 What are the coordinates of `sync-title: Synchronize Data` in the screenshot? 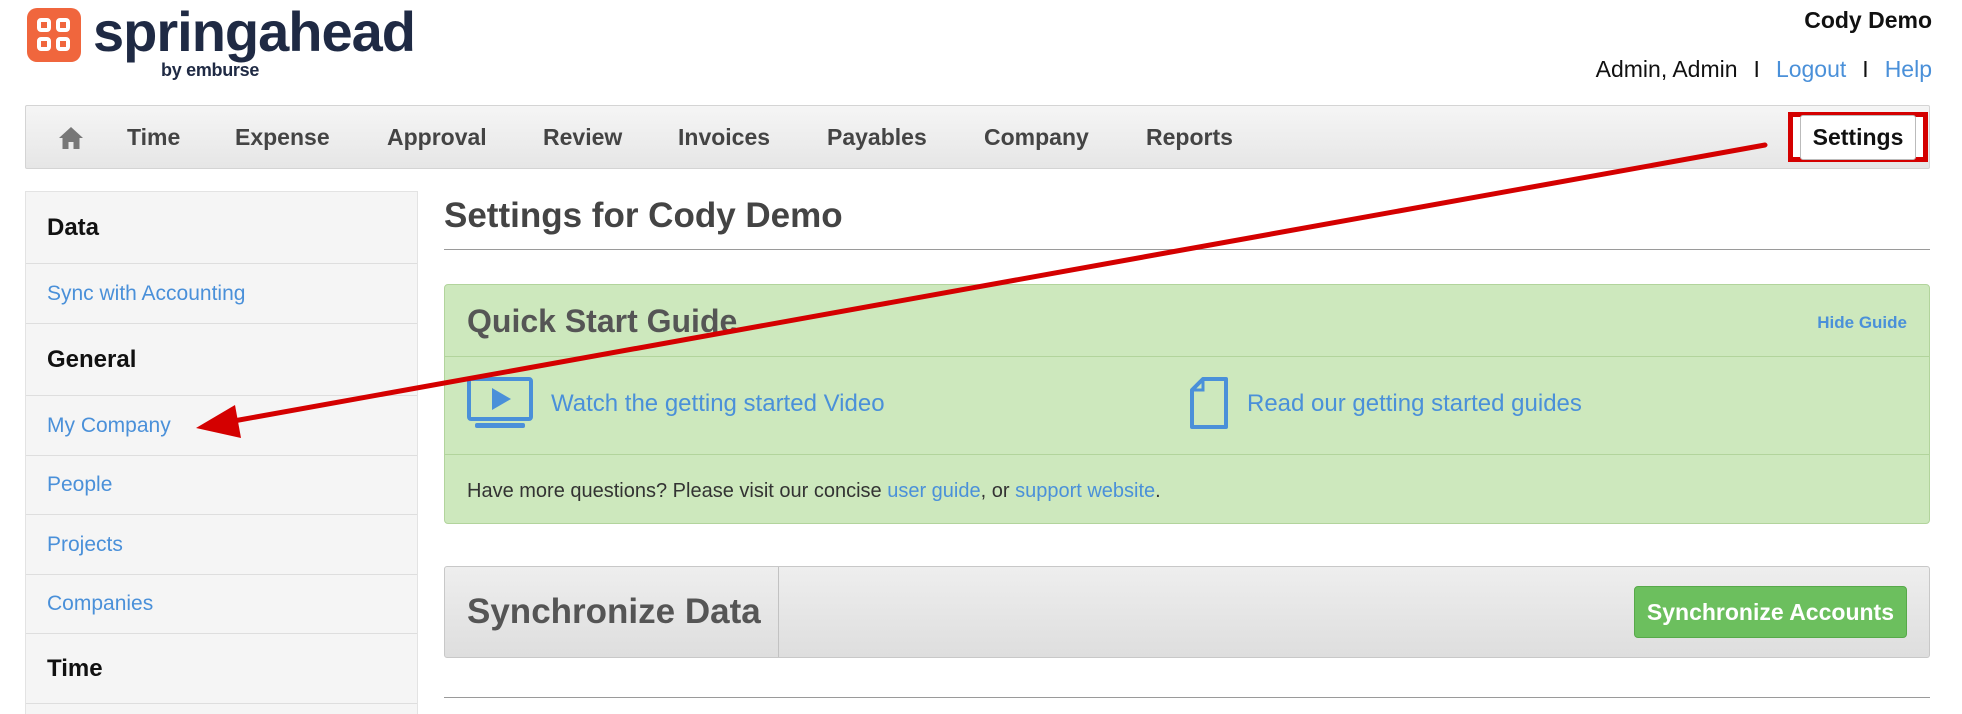 It's located at (614, 611).